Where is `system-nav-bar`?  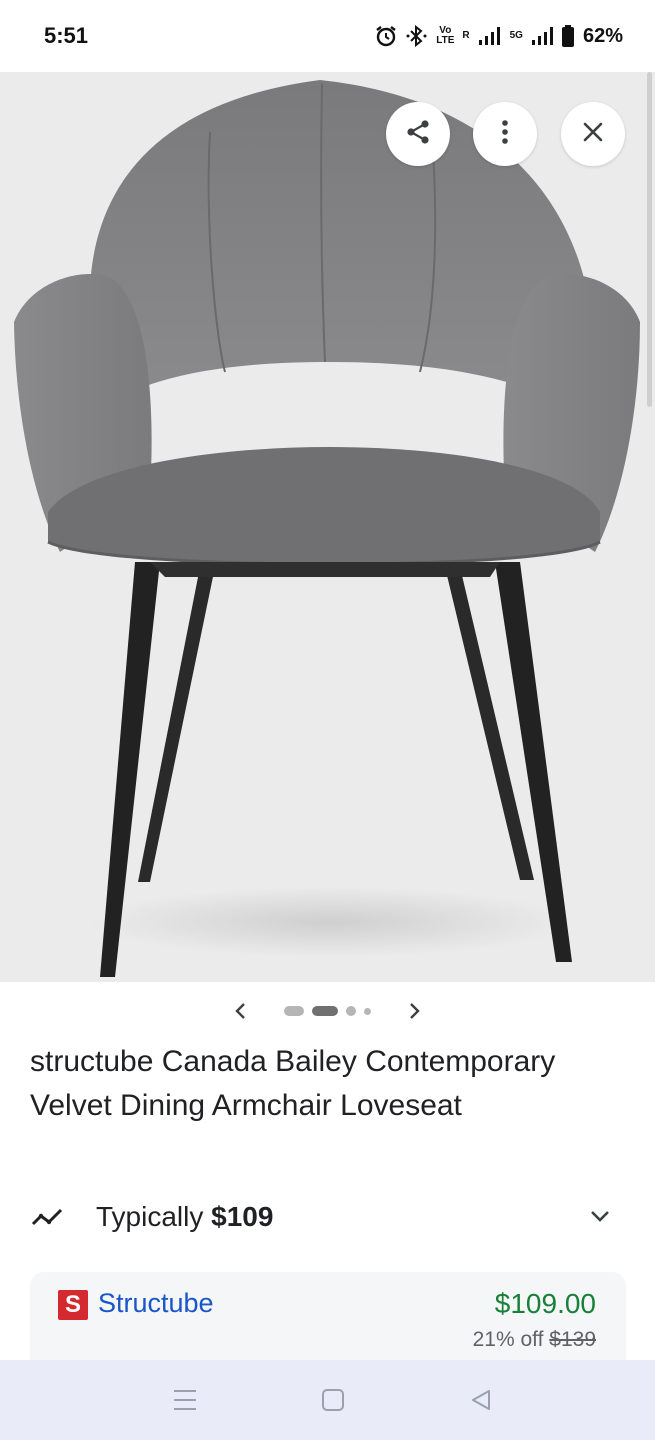 system-nav-bar is located at coordinates (327, 1400).